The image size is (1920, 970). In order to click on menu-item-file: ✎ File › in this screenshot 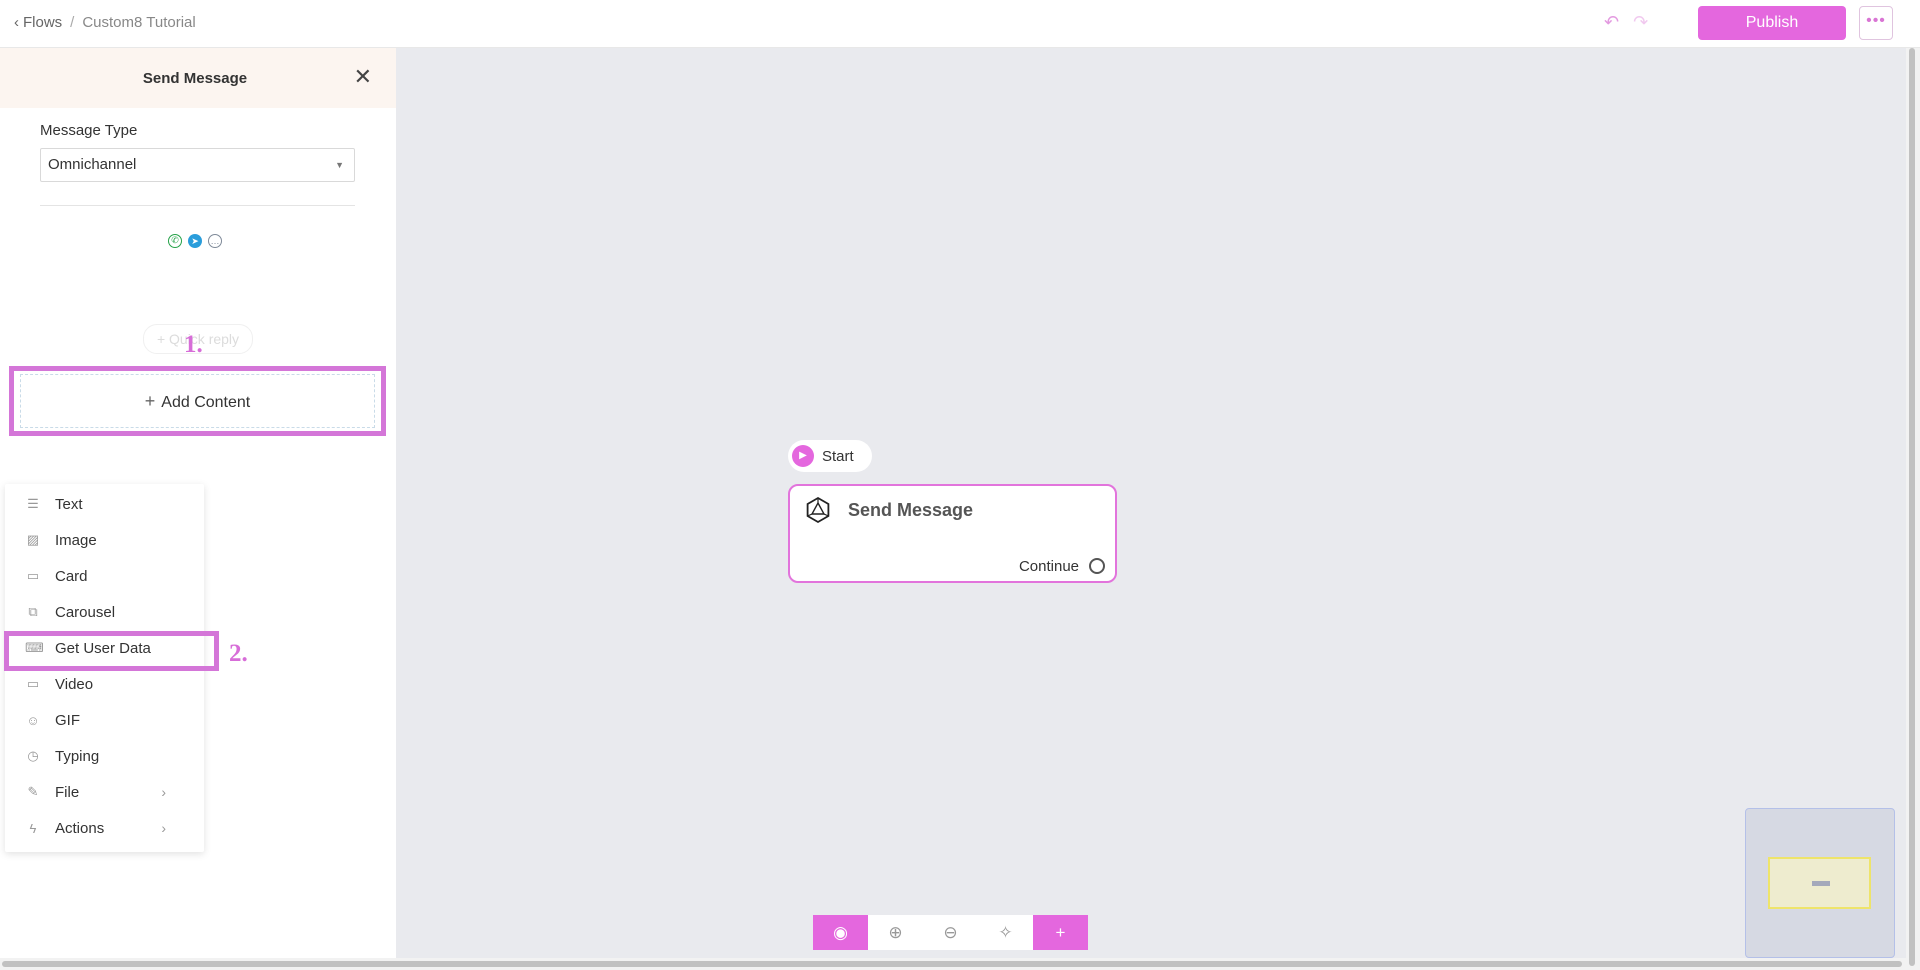, I will do `click(104, 792)`.